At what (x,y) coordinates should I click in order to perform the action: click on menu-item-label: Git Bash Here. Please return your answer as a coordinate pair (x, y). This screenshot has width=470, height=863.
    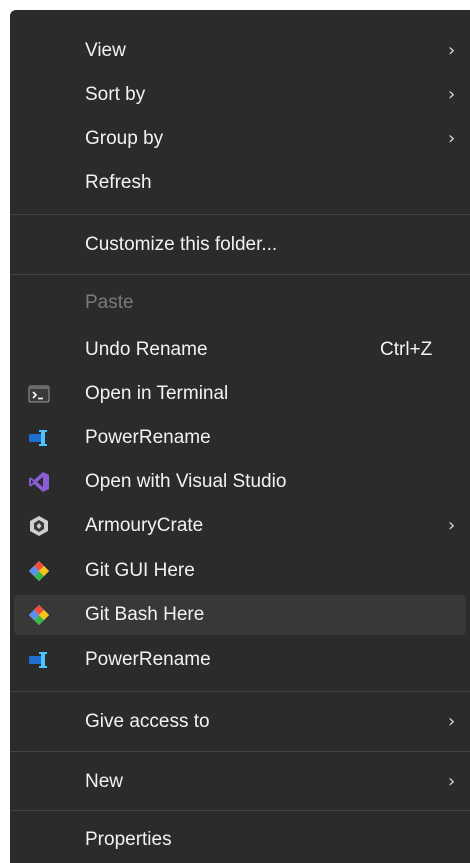
    Looking at the image, I should click on (145, 614).